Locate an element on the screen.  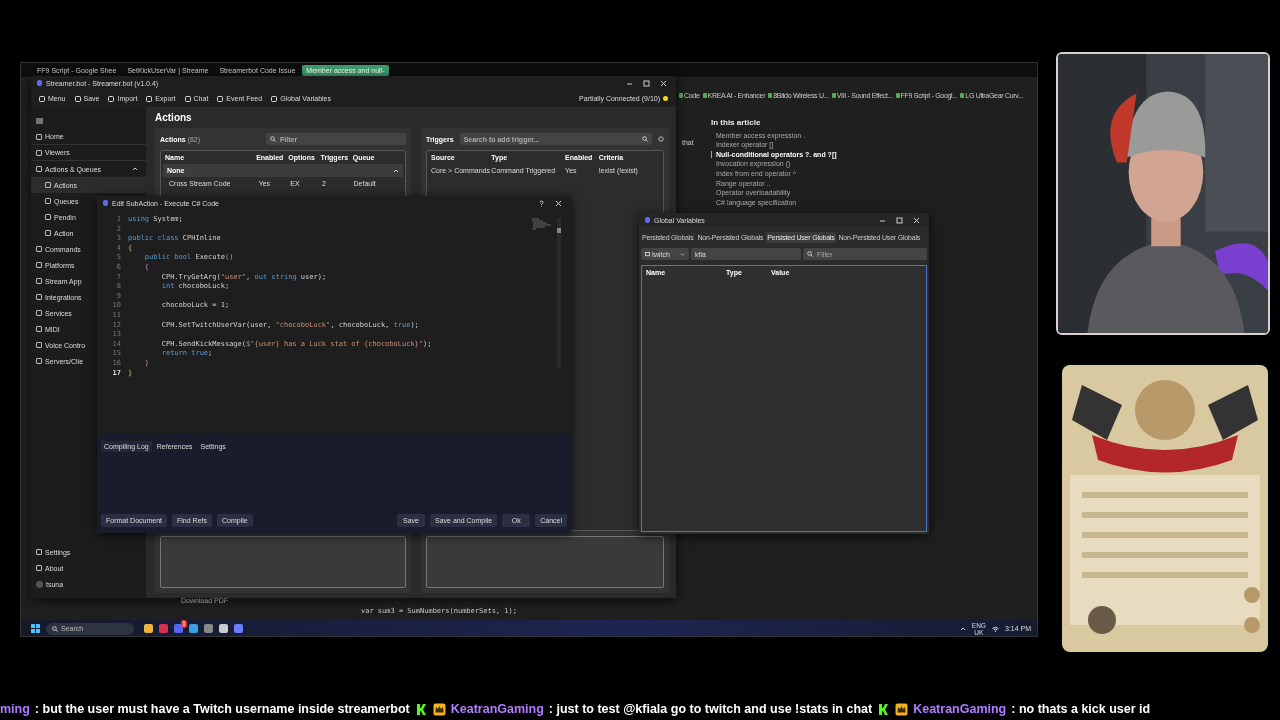
status-dot is located at coordinates (665, 98).